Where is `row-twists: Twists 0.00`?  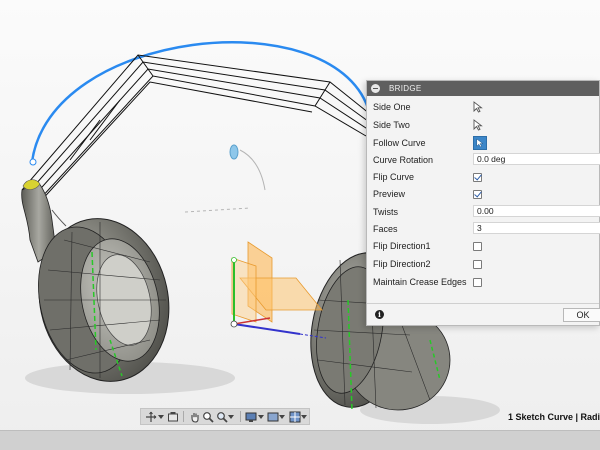
row-twists: Twists 0.00 is located at coordinates (486, 212).